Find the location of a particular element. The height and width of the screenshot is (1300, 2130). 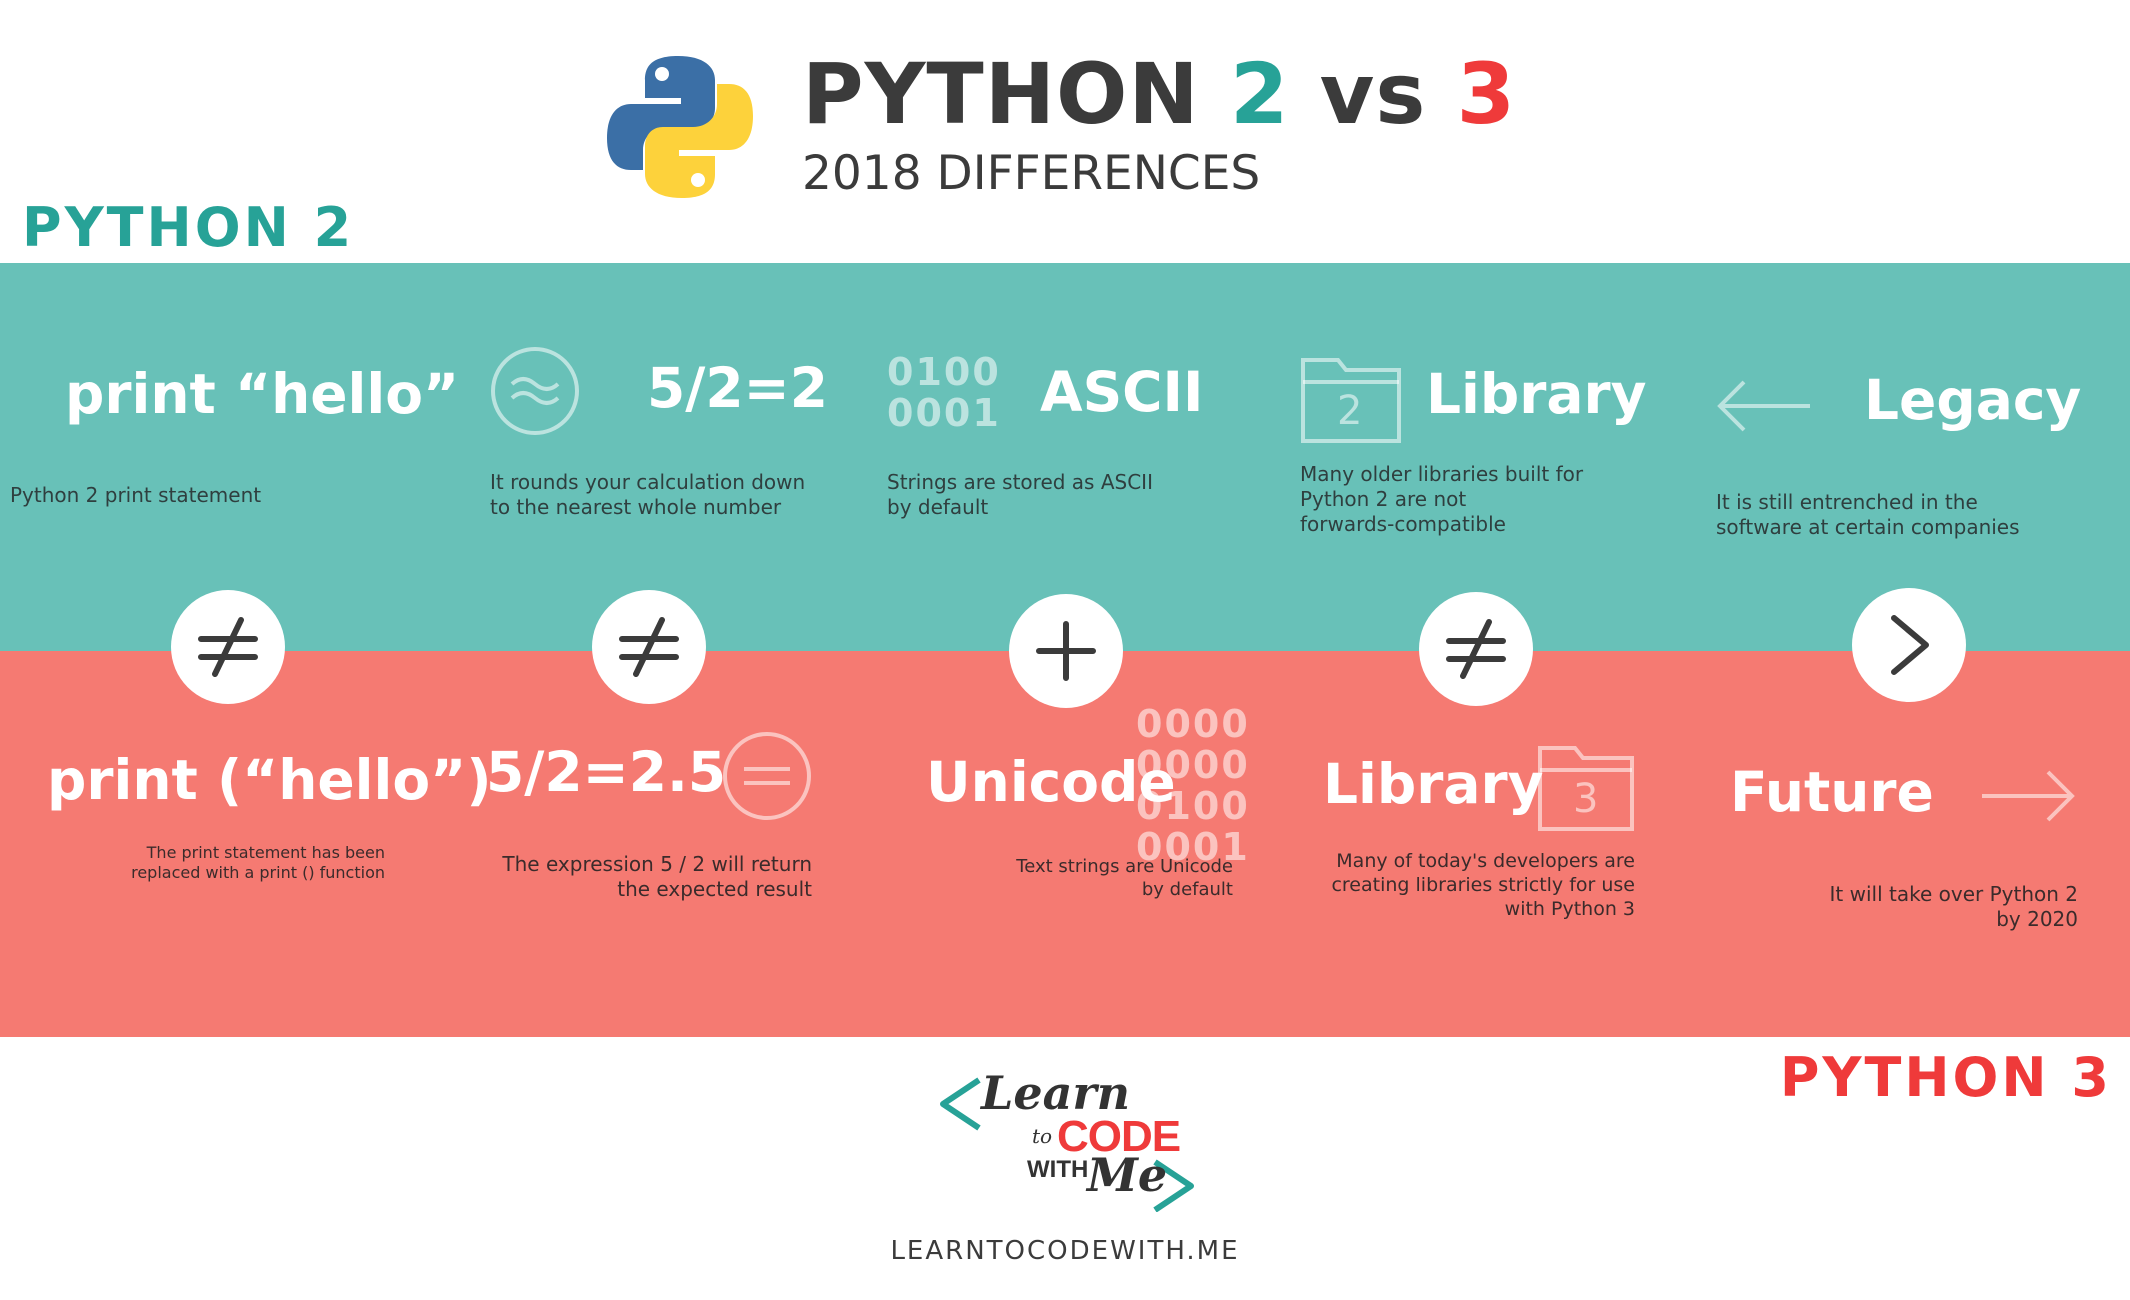

compare-circle-print is located at coordinates (228, 647).